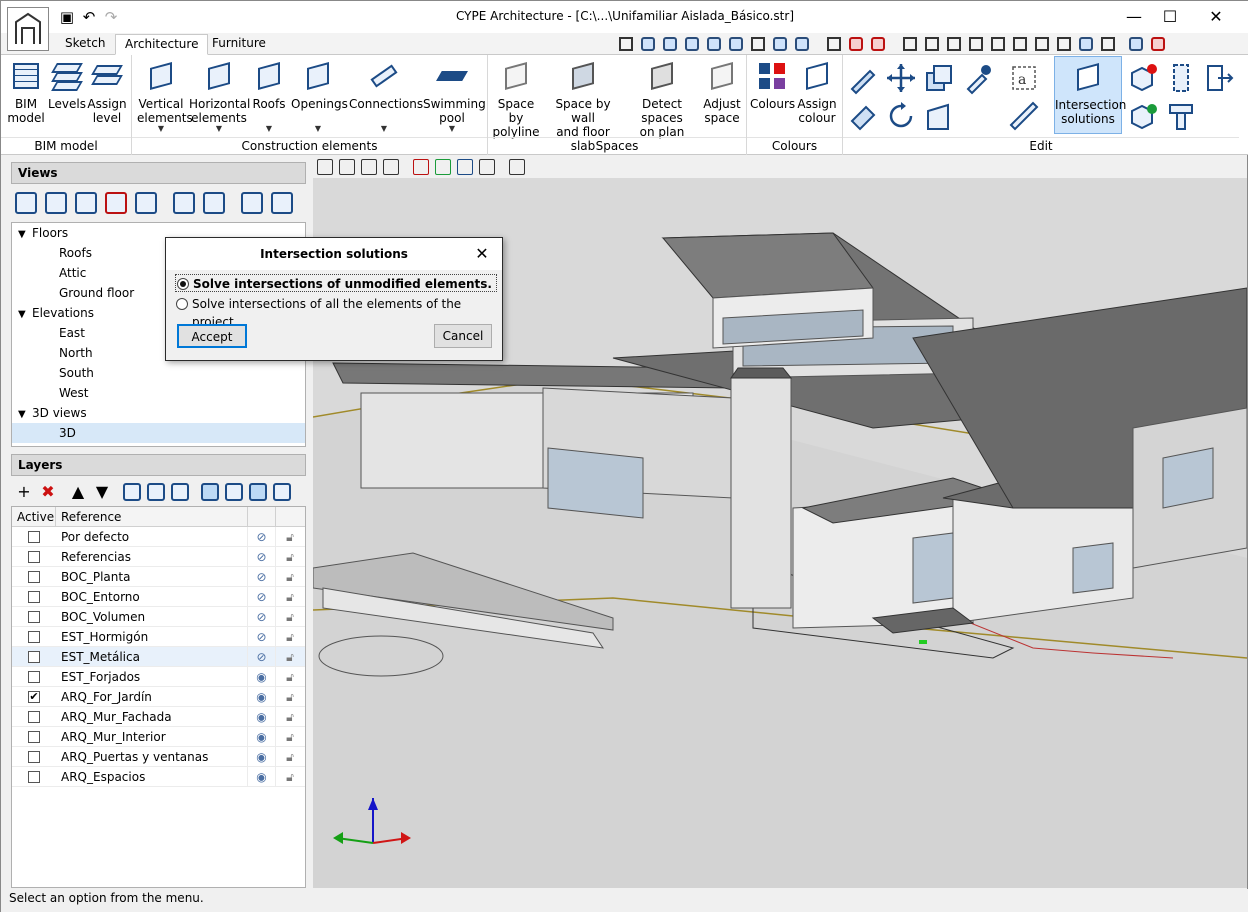 The image size is (1248, 912). What do you see at coordinates (48, 492) in the screenshot?
I see `delete-layer-icon: ✖` at bounding box center [48, 492].